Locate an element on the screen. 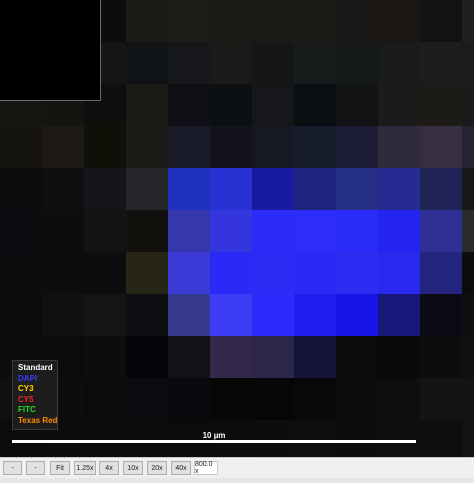 The height and width of the screenshot is (483, 474). legend-item-fitc: FITC is located at coordinates (36, 410).